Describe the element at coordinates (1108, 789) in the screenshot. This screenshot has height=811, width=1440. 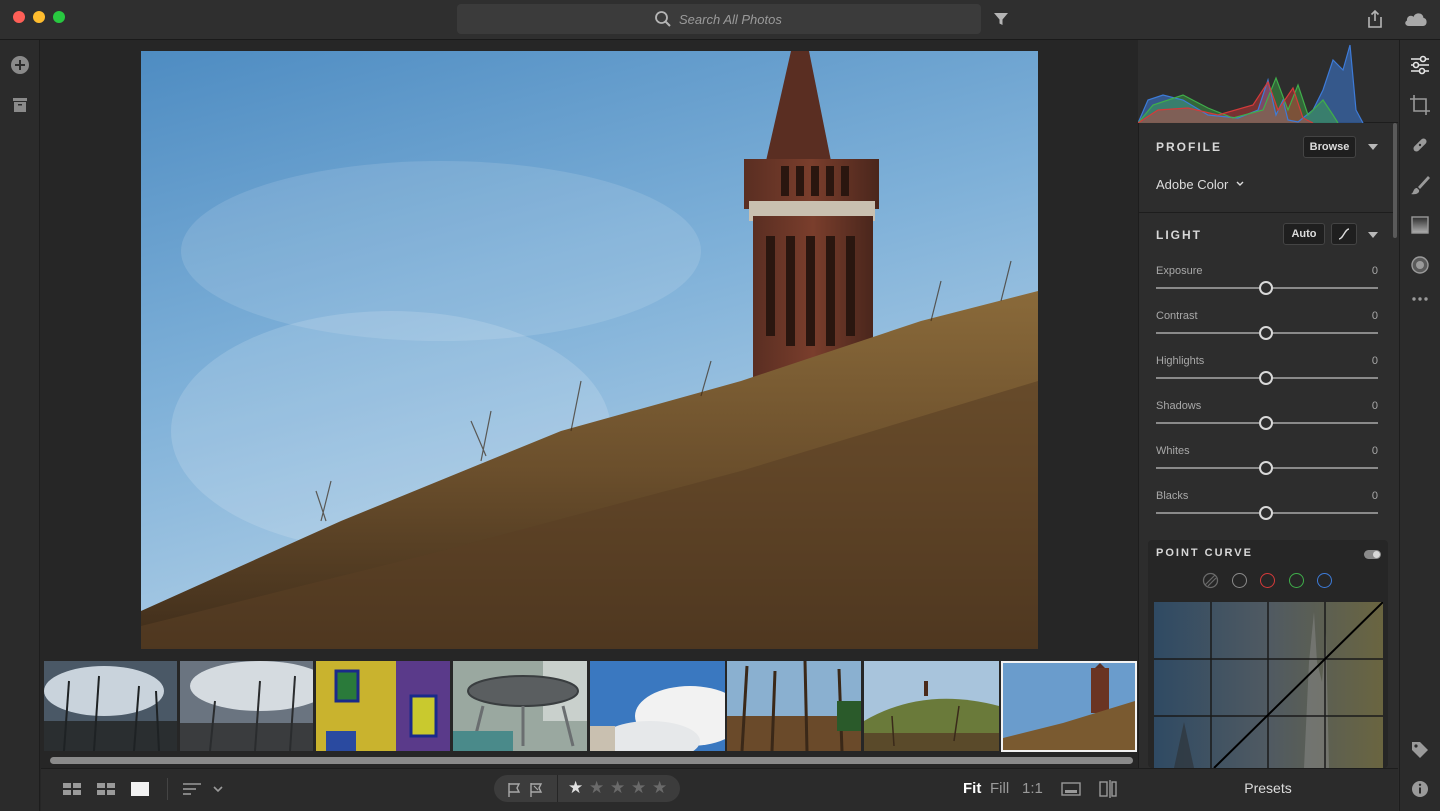
I see `compare-view-icon` at that location.